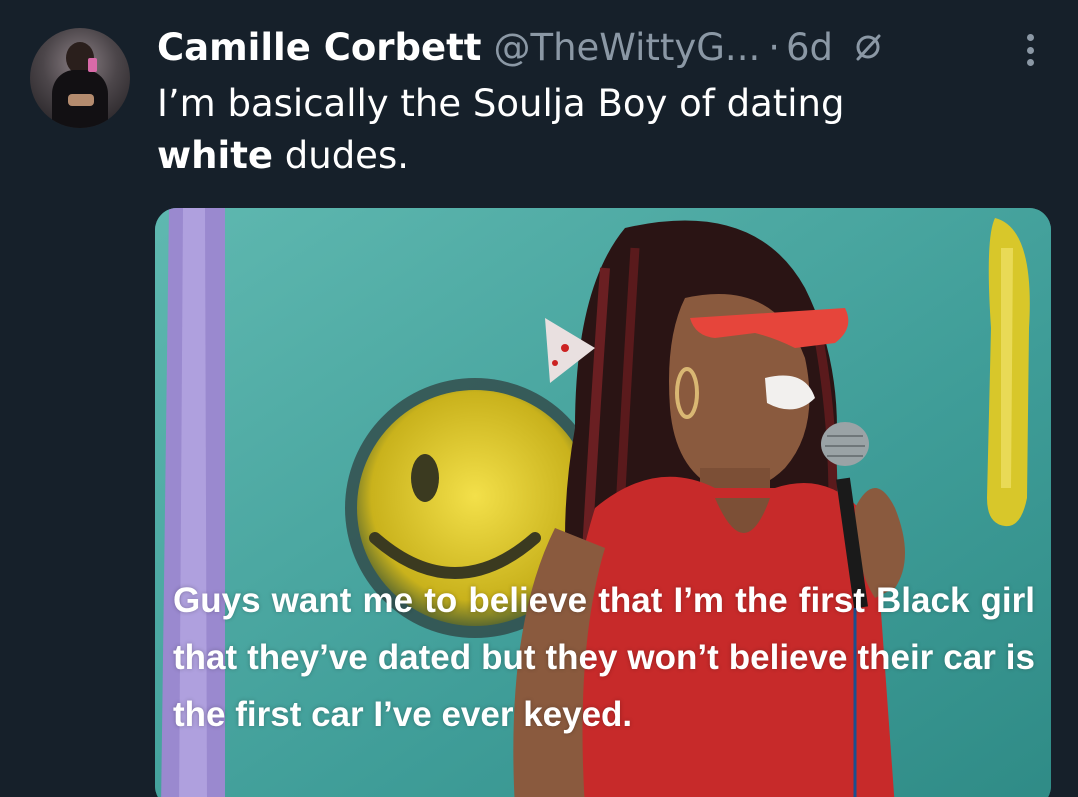 This screenshot has width=1078, height=797. Describe the element at coordinates (215, 155) in the screenshot. I see `tweet-text-bold: white` at that location.